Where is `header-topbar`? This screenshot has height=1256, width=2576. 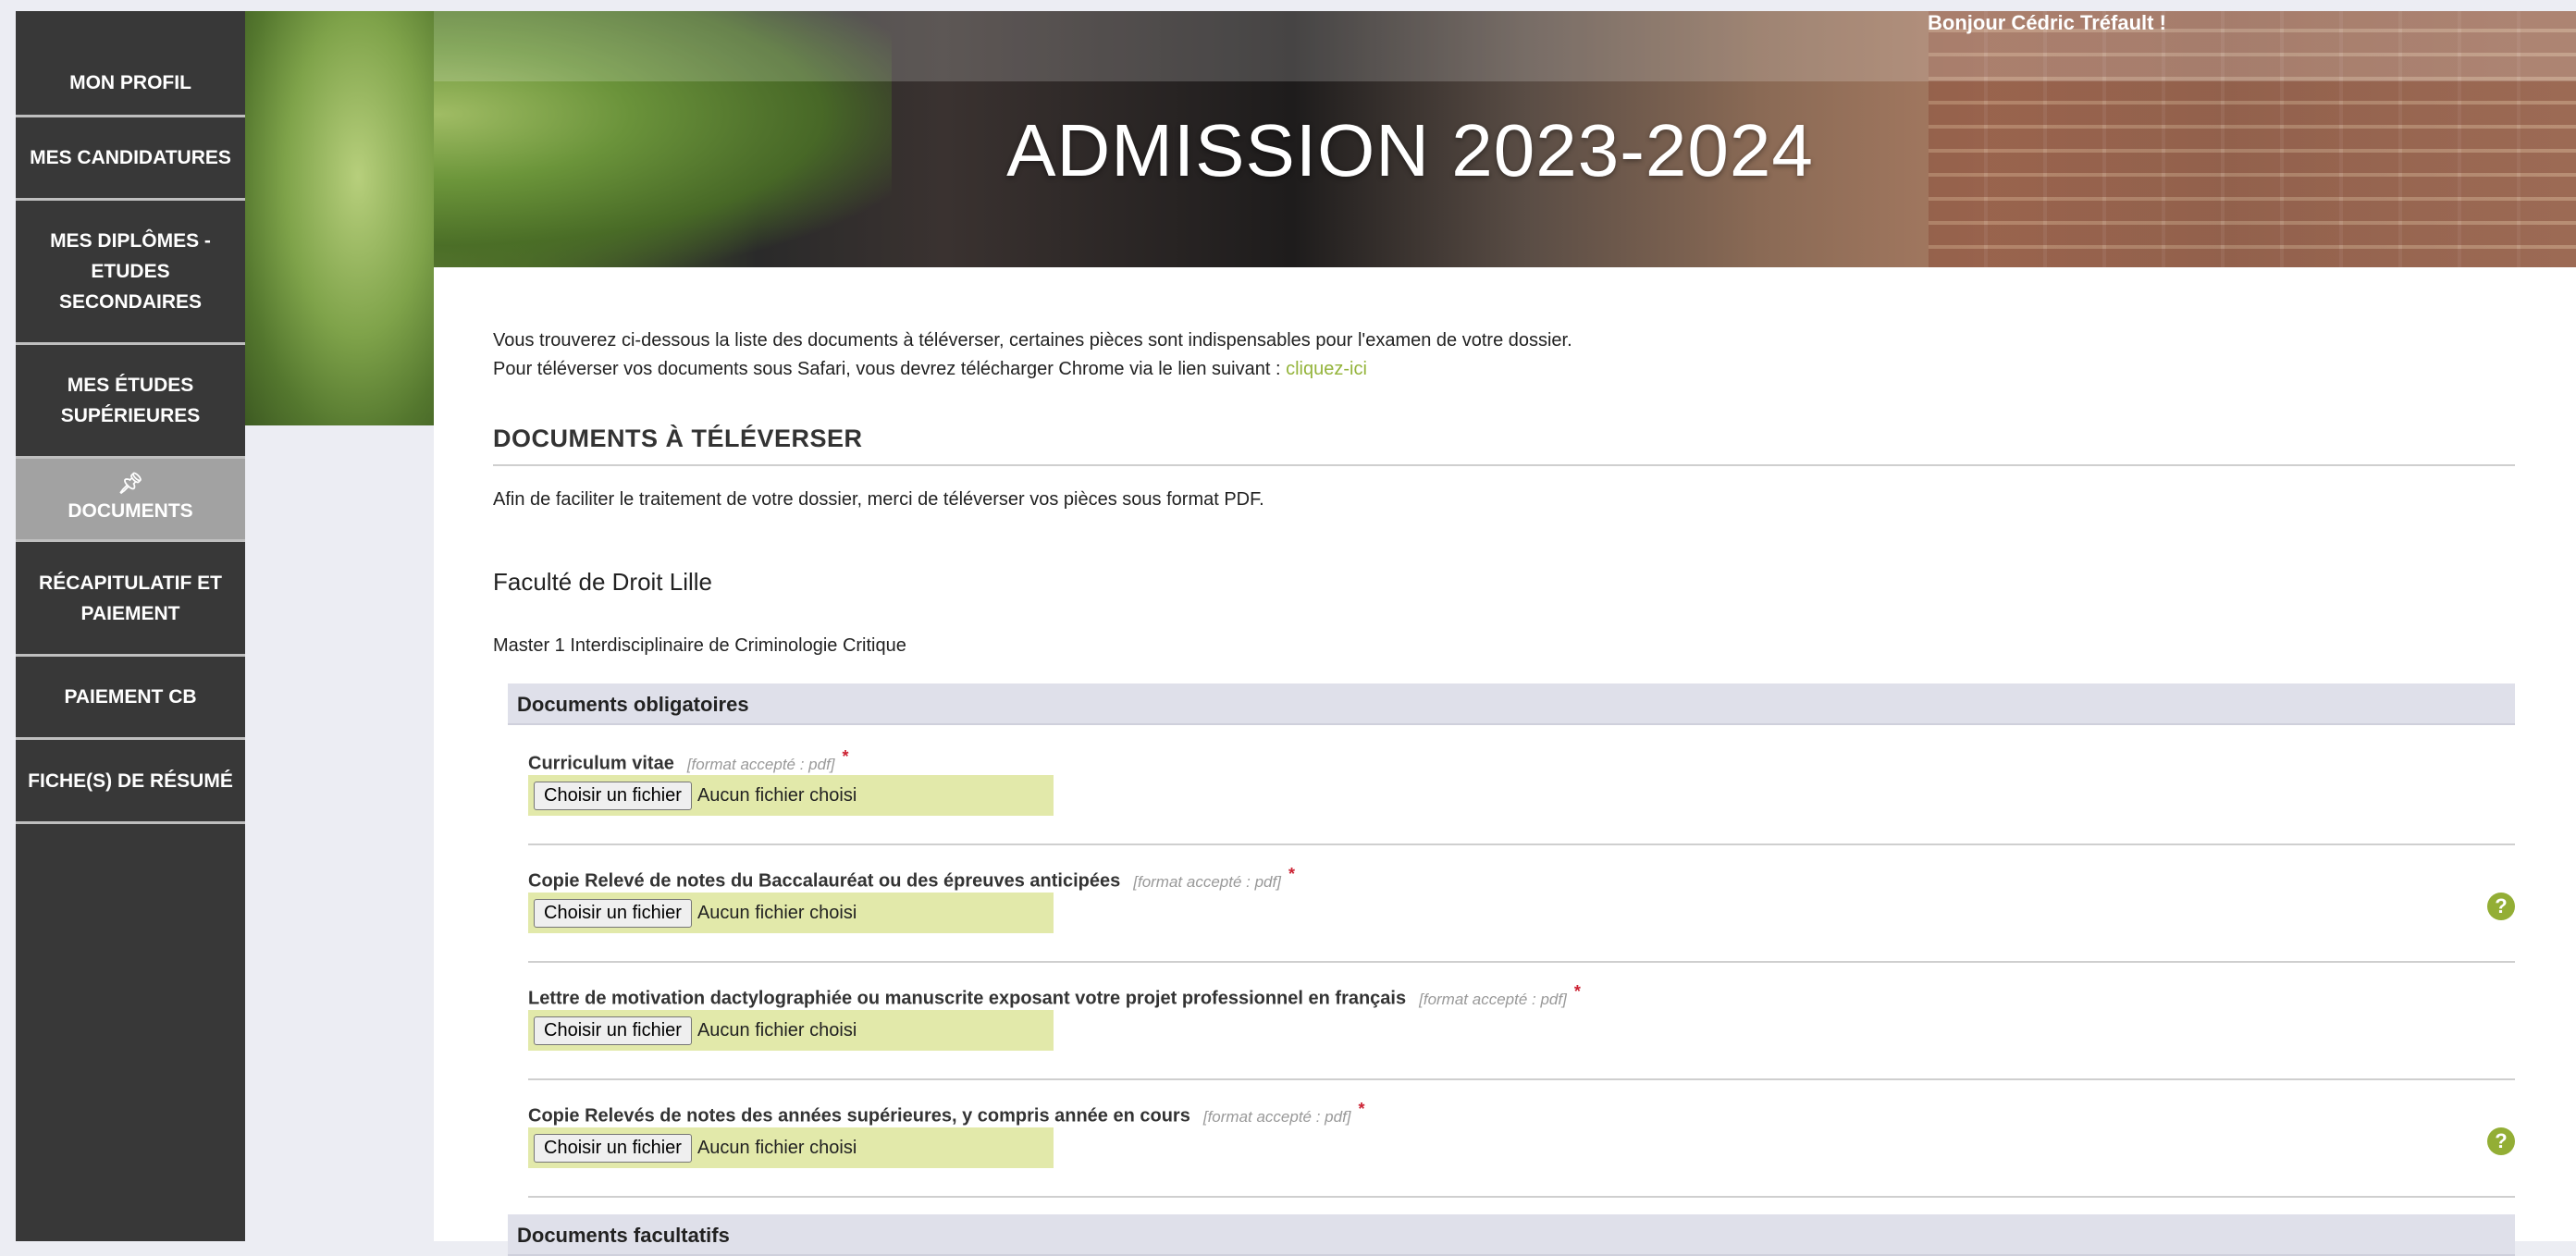 header-topbar is located at coordinates (1410, 46).